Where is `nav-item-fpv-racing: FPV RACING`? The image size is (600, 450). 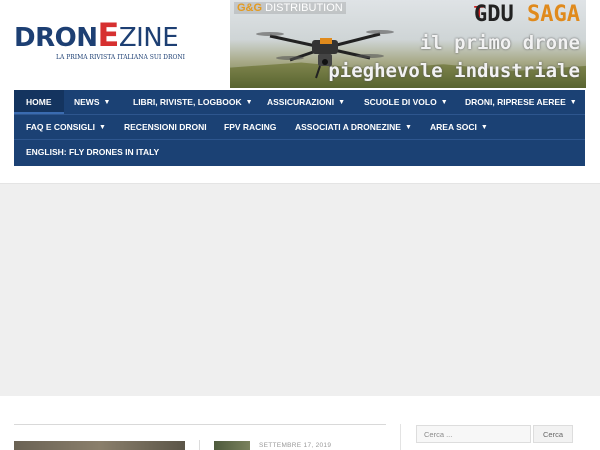 nav-item-fpv-racing: FPV RACING is located at coordinates (250, 127).